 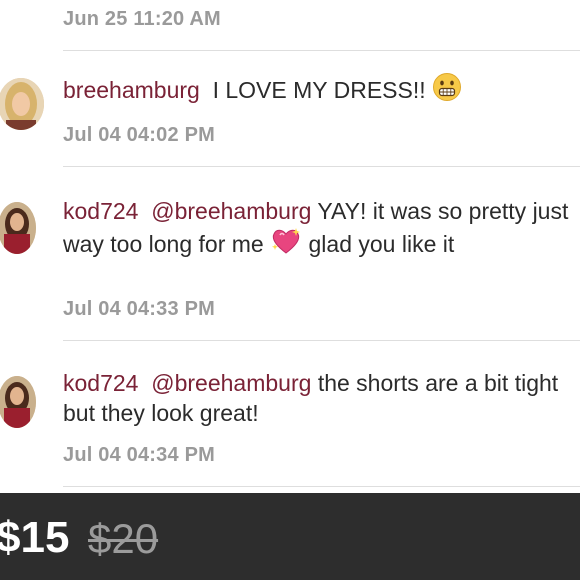 What do you see at coordinates (123, 538) in the screenshot?
I see `original-price: $20` at bounding box center [123, 538].